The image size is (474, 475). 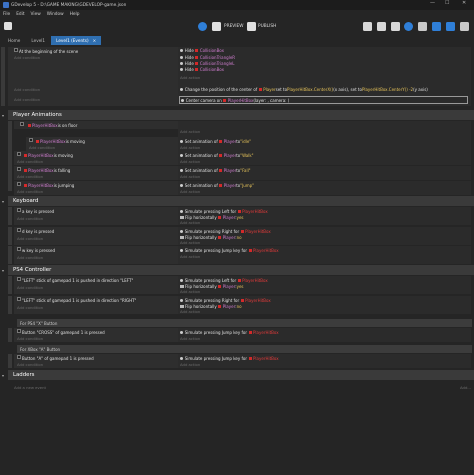 I want to click on settings-icon, so click(x=464, y=26).